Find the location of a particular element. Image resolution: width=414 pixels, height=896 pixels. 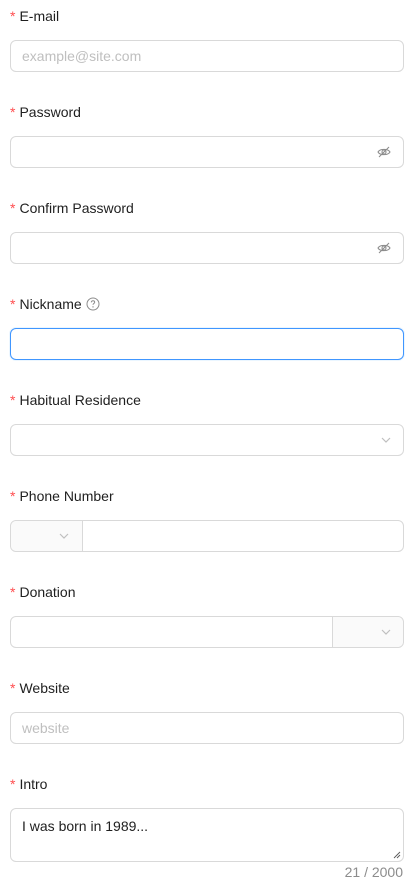

phone-label-text: Phone Number is located at coordinates (66, 496).